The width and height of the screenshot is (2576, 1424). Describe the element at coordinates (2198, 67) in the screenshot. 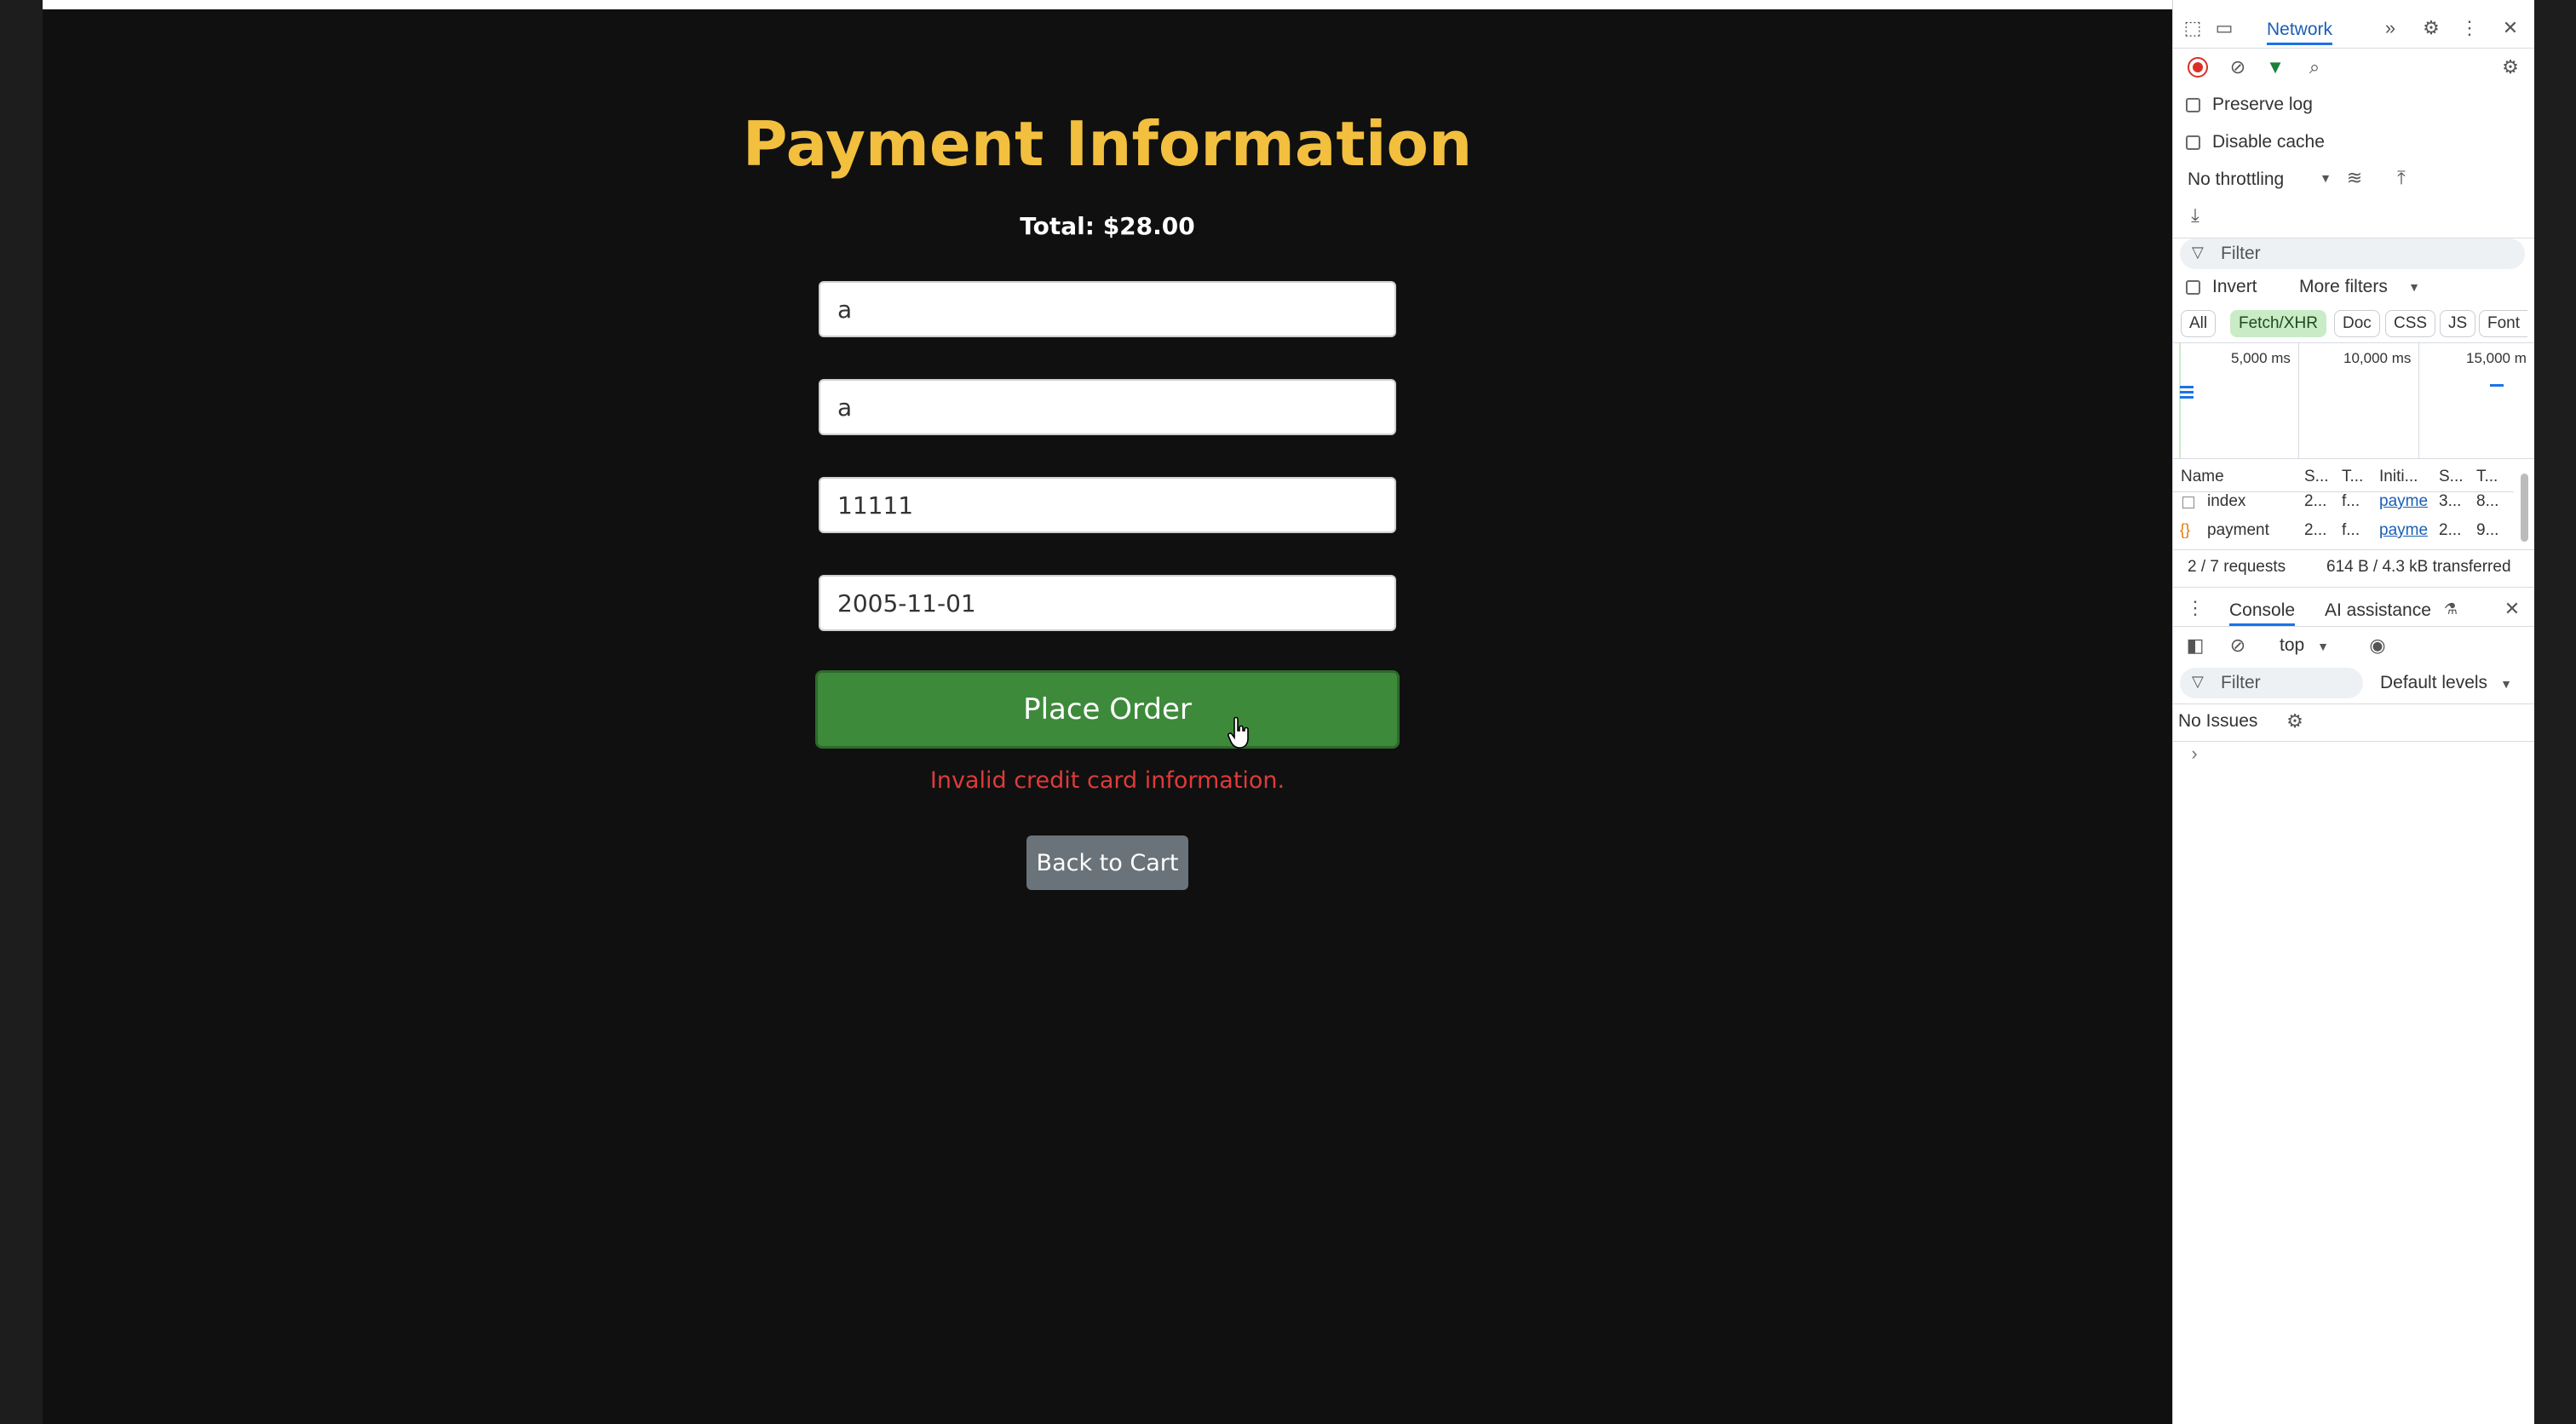

I see `record-icon` at that location.